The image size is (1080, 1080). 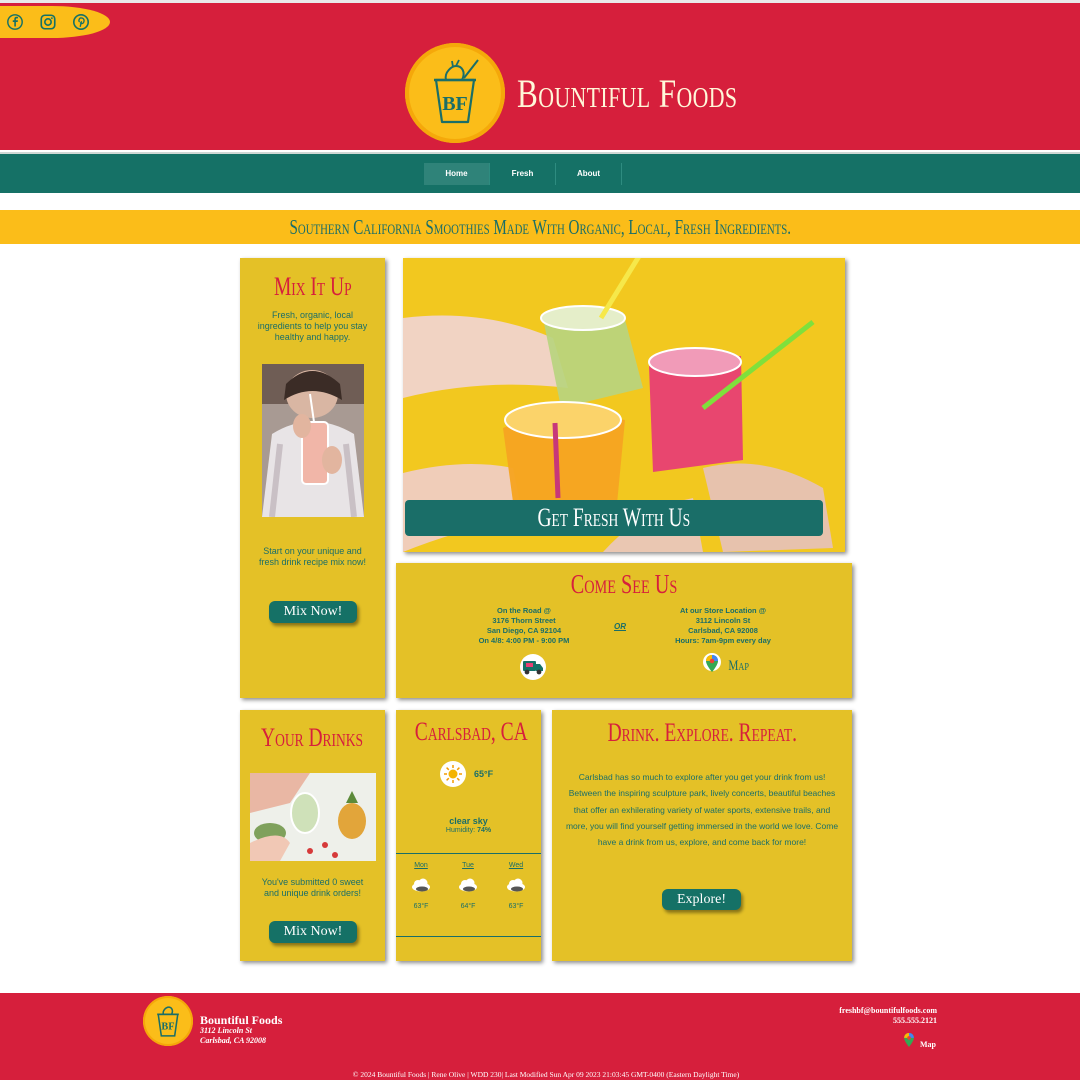 What do you see at coordinates (421, 865) in the screenshot?
I see `forecast-day-label: Mon` at bounding box center [421, 865].